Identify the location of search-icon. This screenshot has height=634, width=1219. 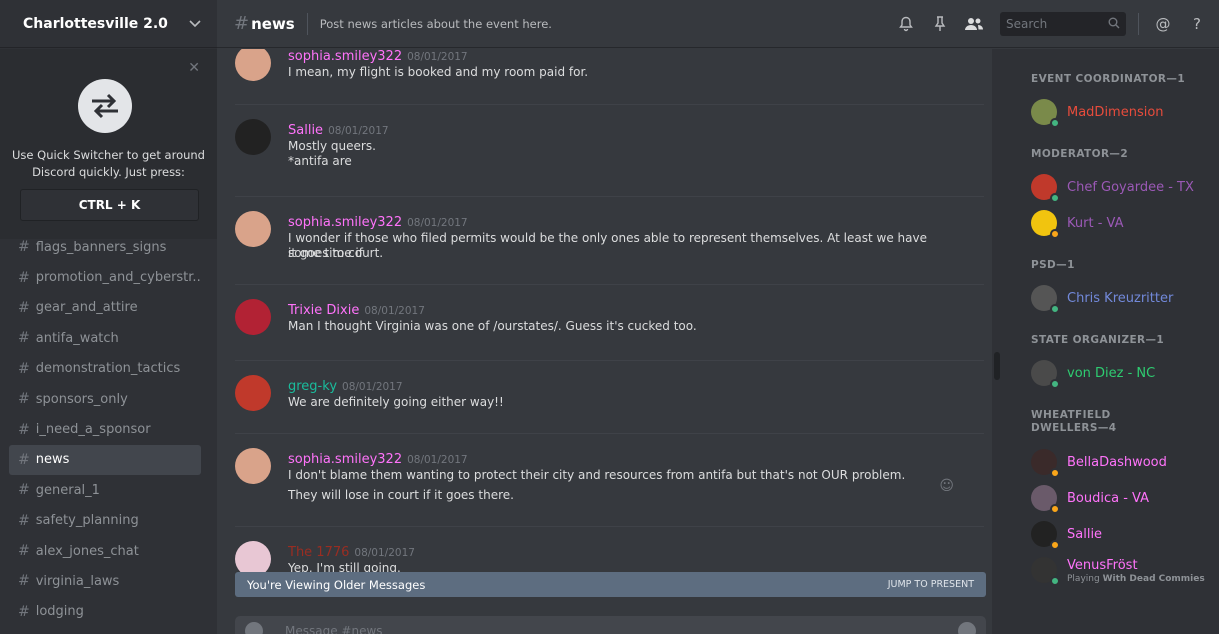
(1114, 24).